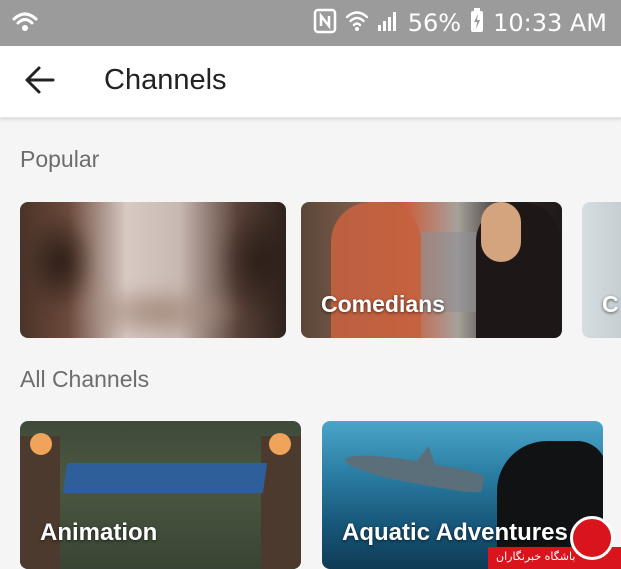 Image resolution: width=621 pixels, height=569 pixels. I want to click on nfc-icon, so click(325, 23).